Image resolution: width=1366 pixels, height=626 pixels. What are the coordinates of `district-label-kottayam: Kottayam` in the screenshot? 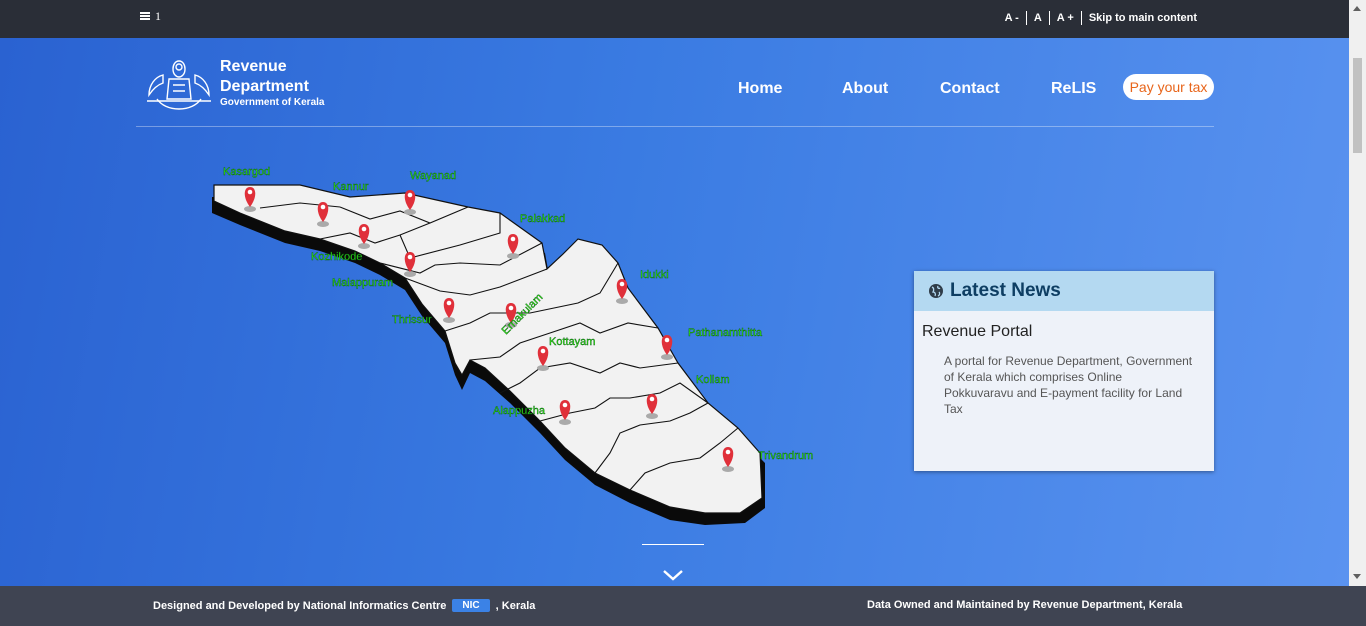 It's located at (572, 342).